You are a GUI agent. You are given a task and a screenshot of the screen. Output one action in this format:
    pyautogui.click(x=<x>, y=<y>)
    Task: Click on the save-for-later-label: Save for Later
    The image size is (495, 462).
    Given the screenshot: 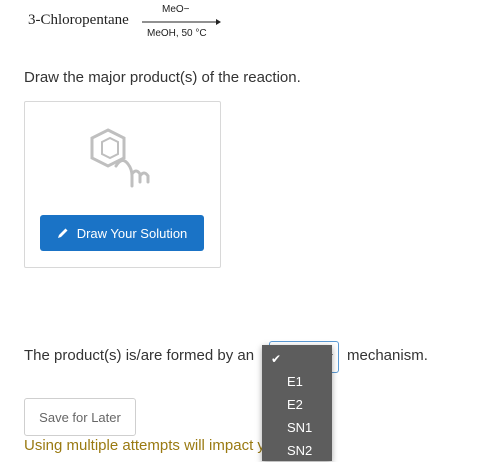 What is the action you would take?
    pyautogui.click(x=80, y=417)
    